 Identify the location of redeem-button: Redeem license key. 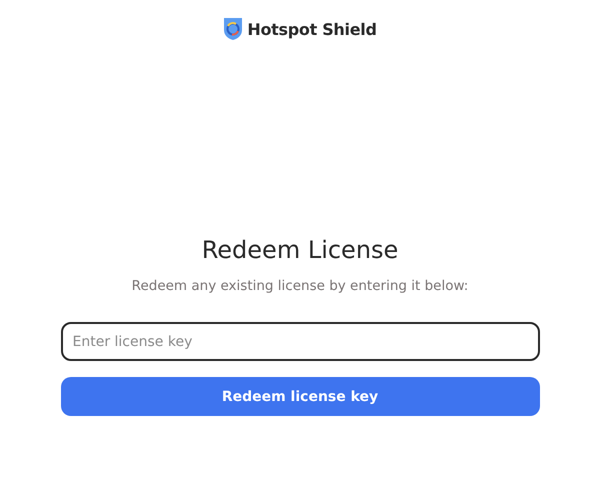
(300, 396).